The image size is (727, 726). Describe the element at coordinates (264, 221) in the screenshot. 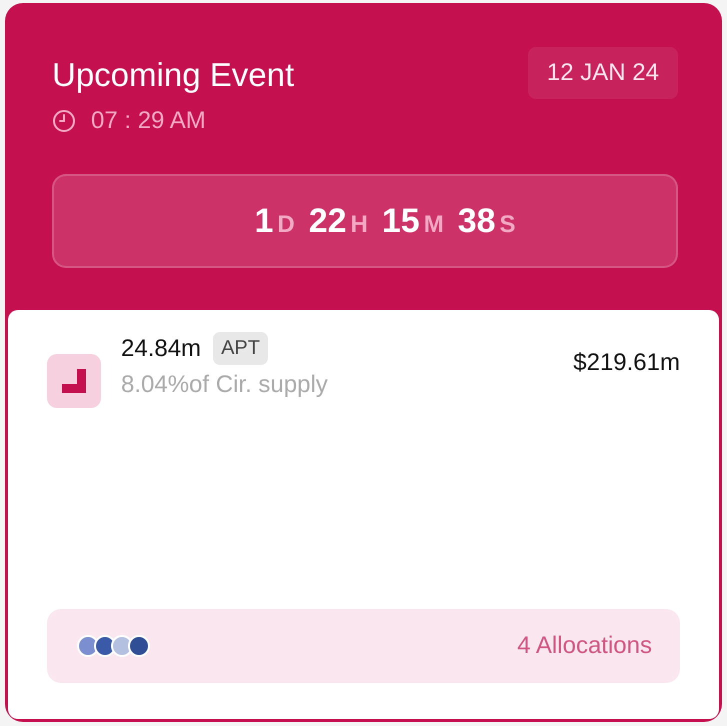

I see `countdown-value: 1` at that location.